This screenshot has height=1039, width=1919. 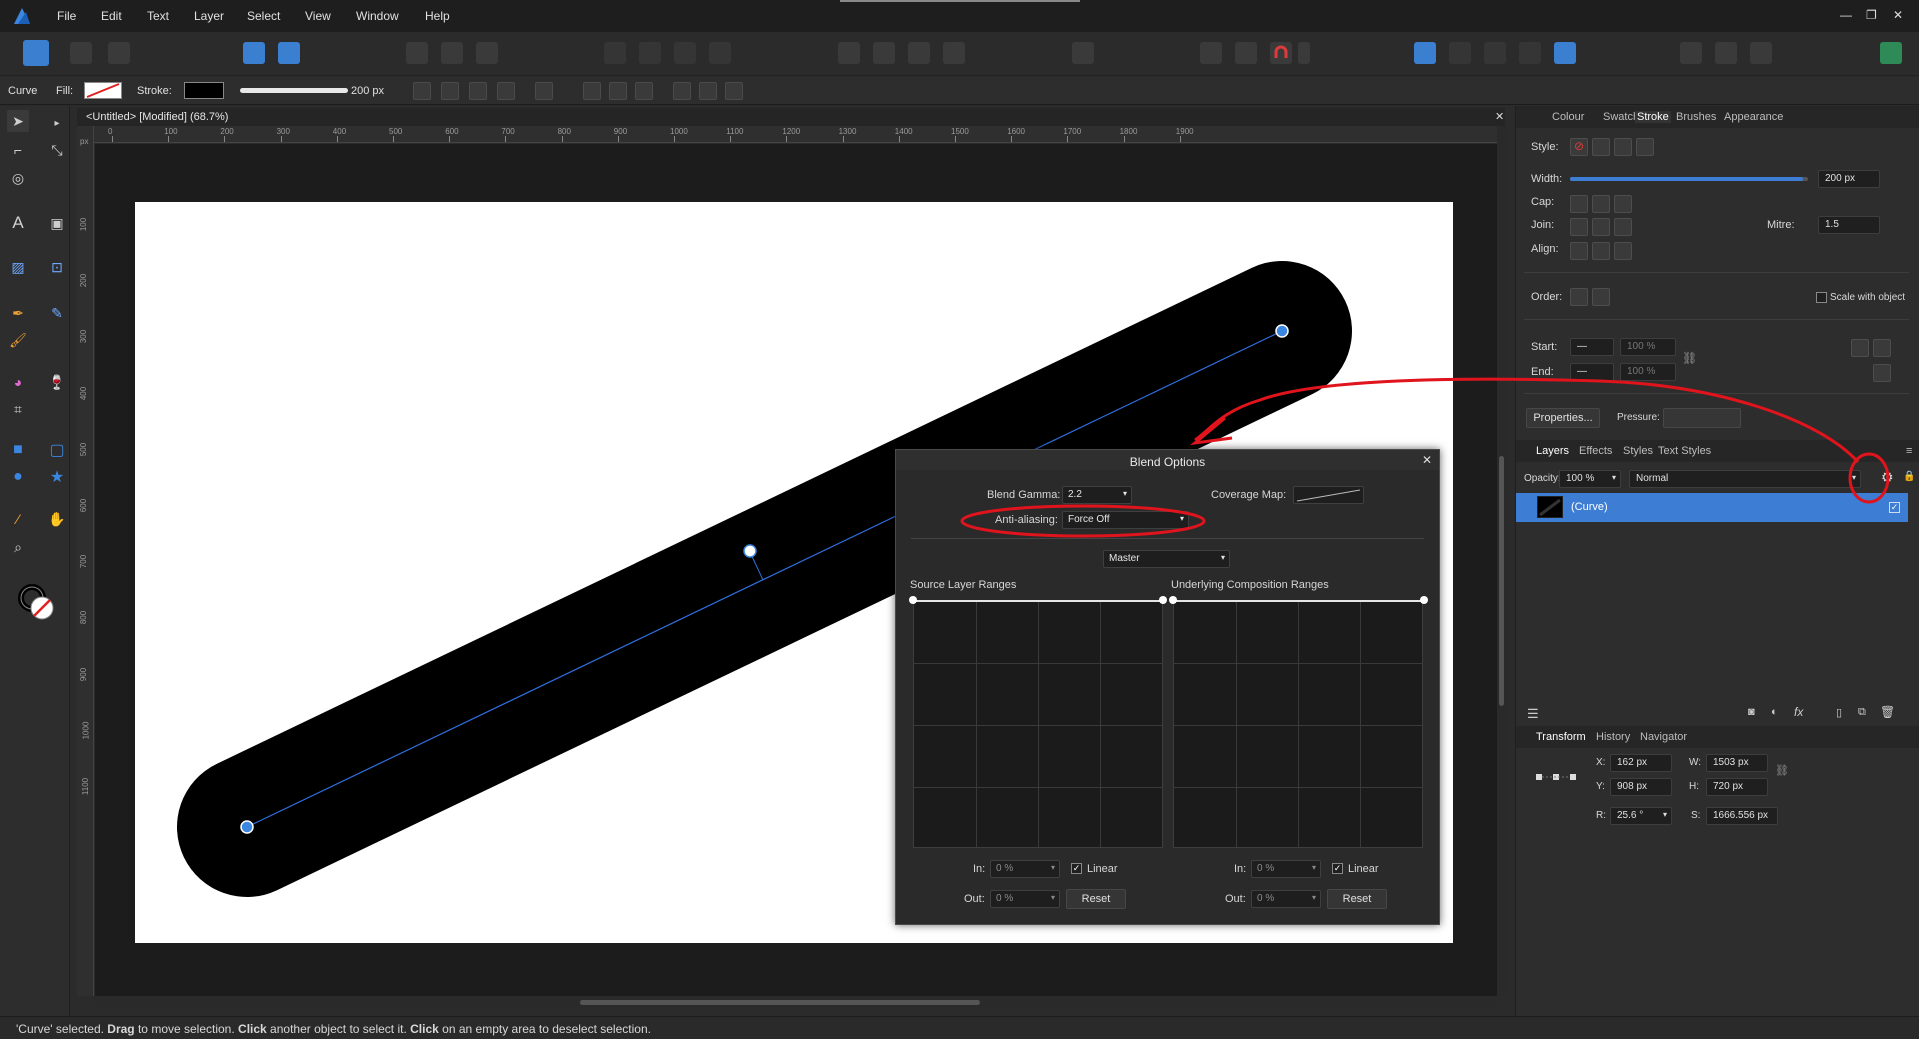 I want to click on annotation-circle-antialiasing, so click(x=1083, y=521).